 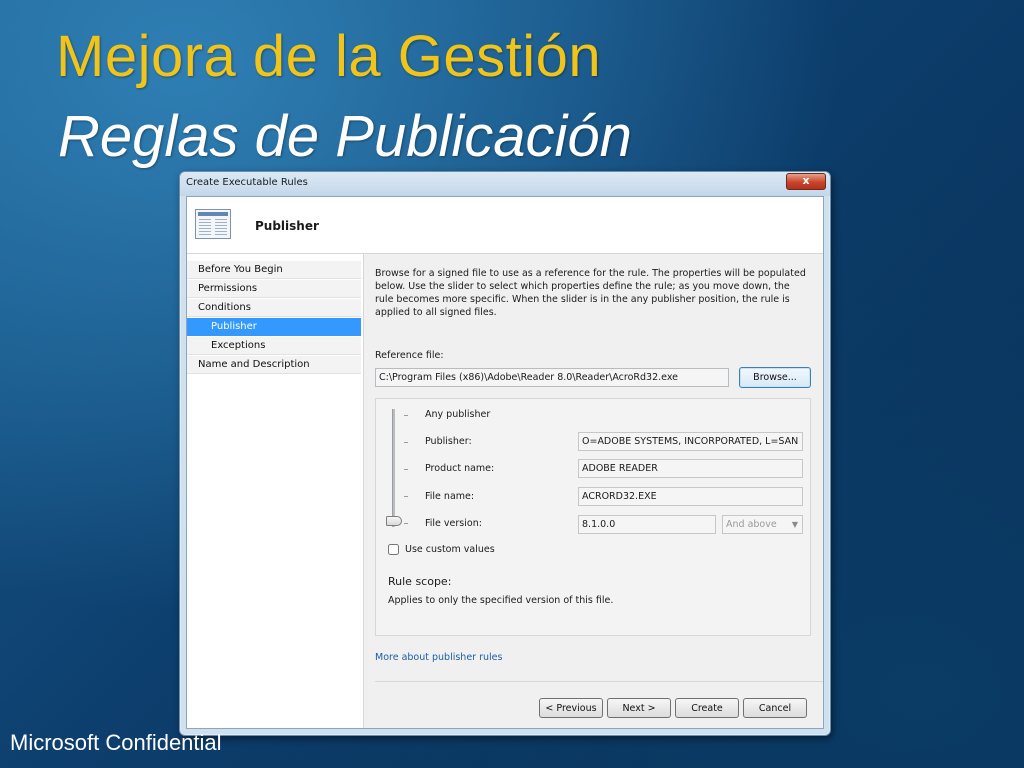 I want to click on nav-item-conditions: Conditions, so click(x=274, y=308).